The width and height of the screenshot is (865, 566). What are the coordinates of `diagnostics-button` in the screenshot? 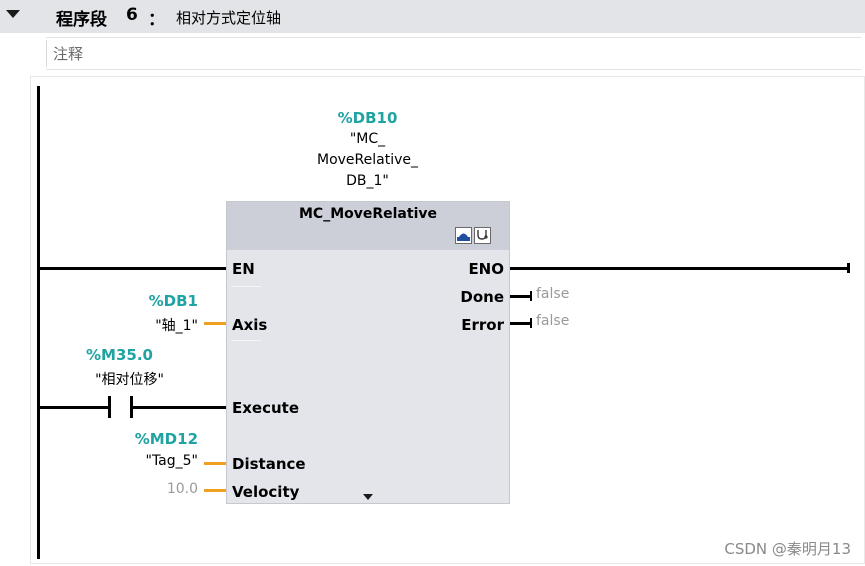 It's located at (482, 235).